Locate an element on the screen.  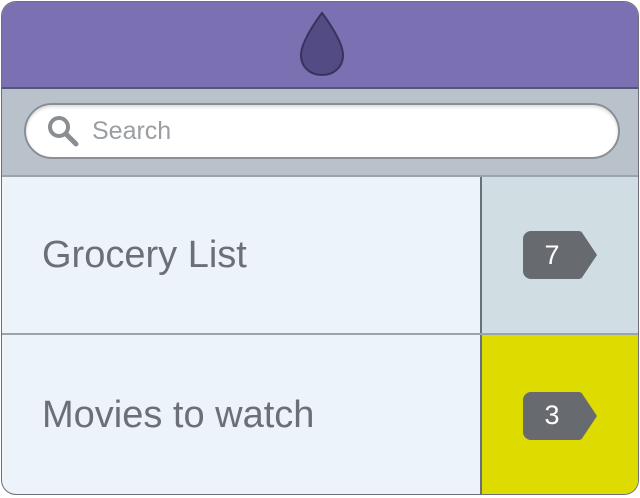
search-icon is located at coordinates (63, 131).